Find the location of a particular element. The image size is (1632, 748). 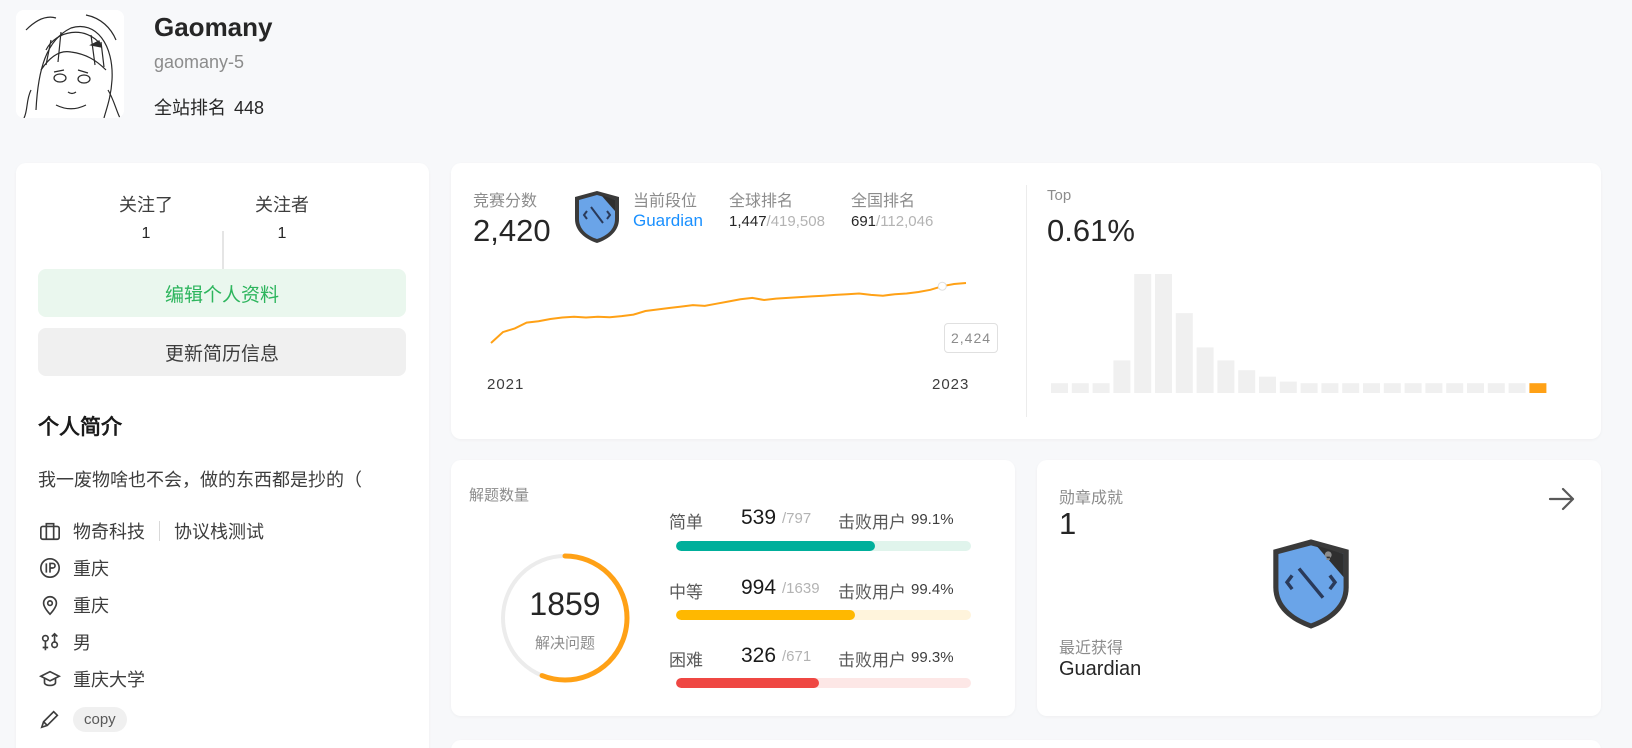

x-tick-end: 2023 is located at coordinates (951, 384).